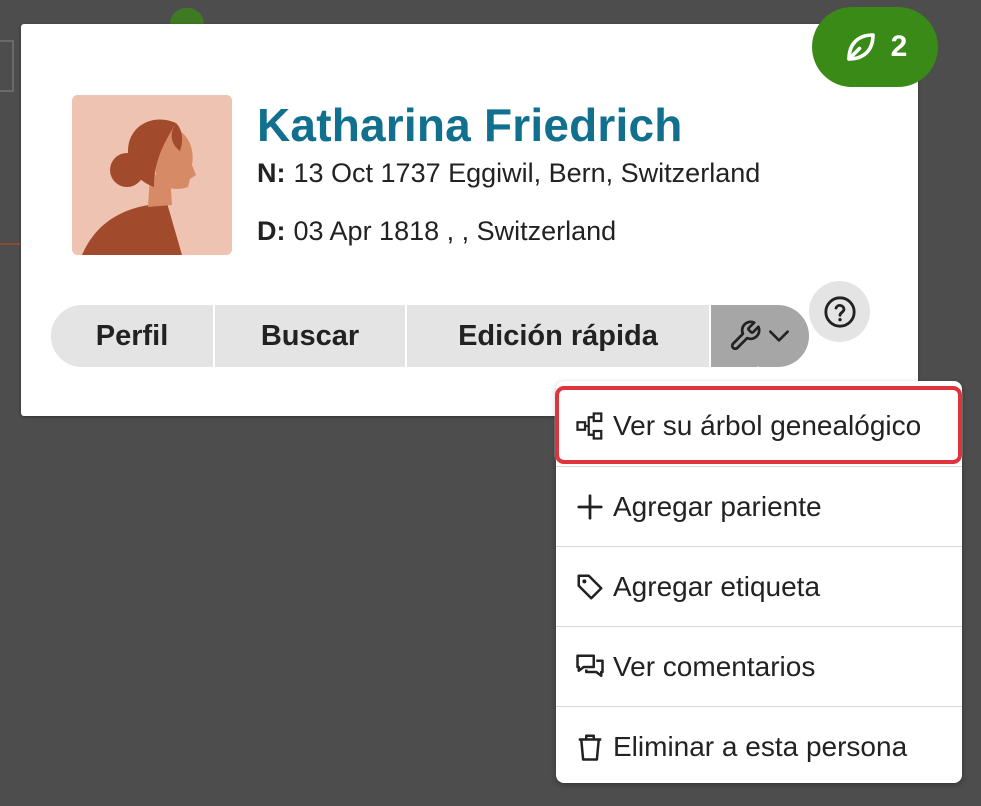 The width and height of the screenshot is (981, 806). I want to click on menu-item-delete-person: Eliminar a esta persona, so click(759, 746).